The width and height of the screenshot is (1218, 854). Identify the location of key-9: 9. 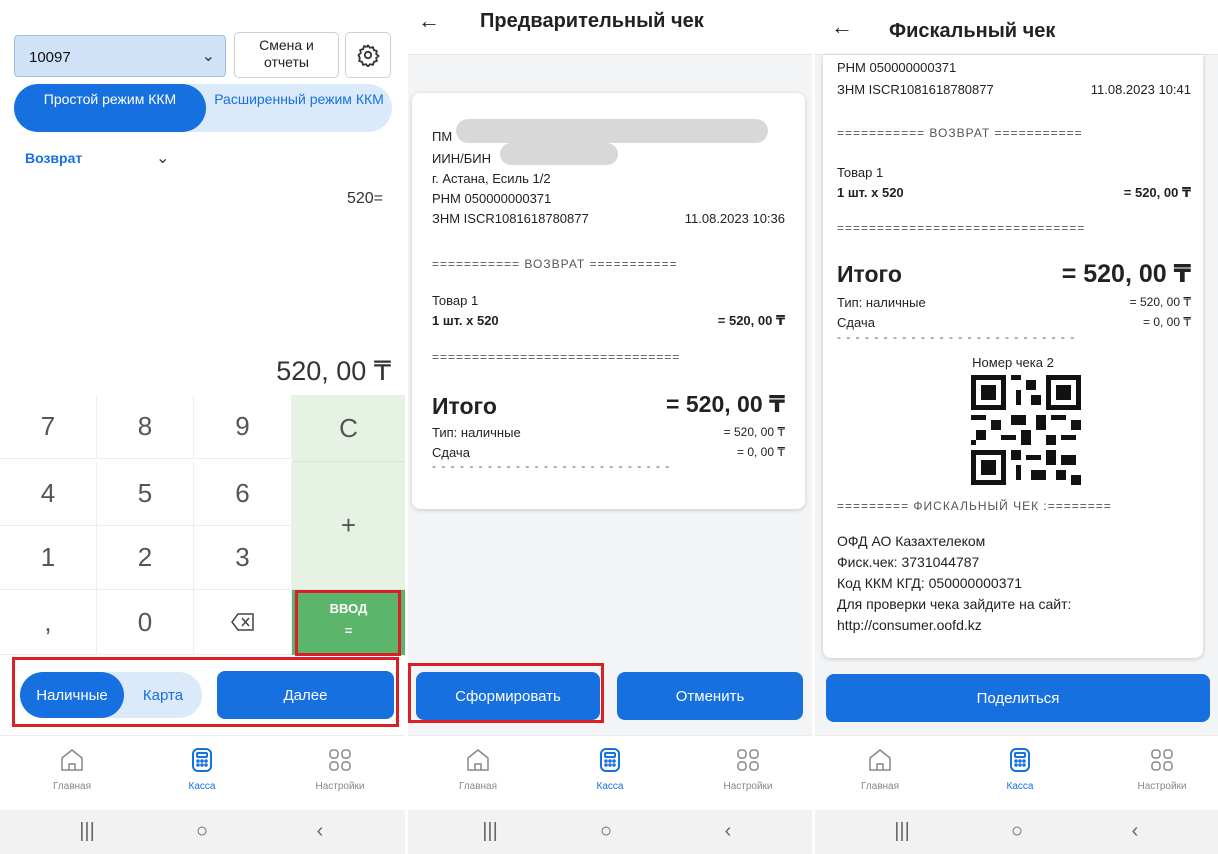
(243, 427).